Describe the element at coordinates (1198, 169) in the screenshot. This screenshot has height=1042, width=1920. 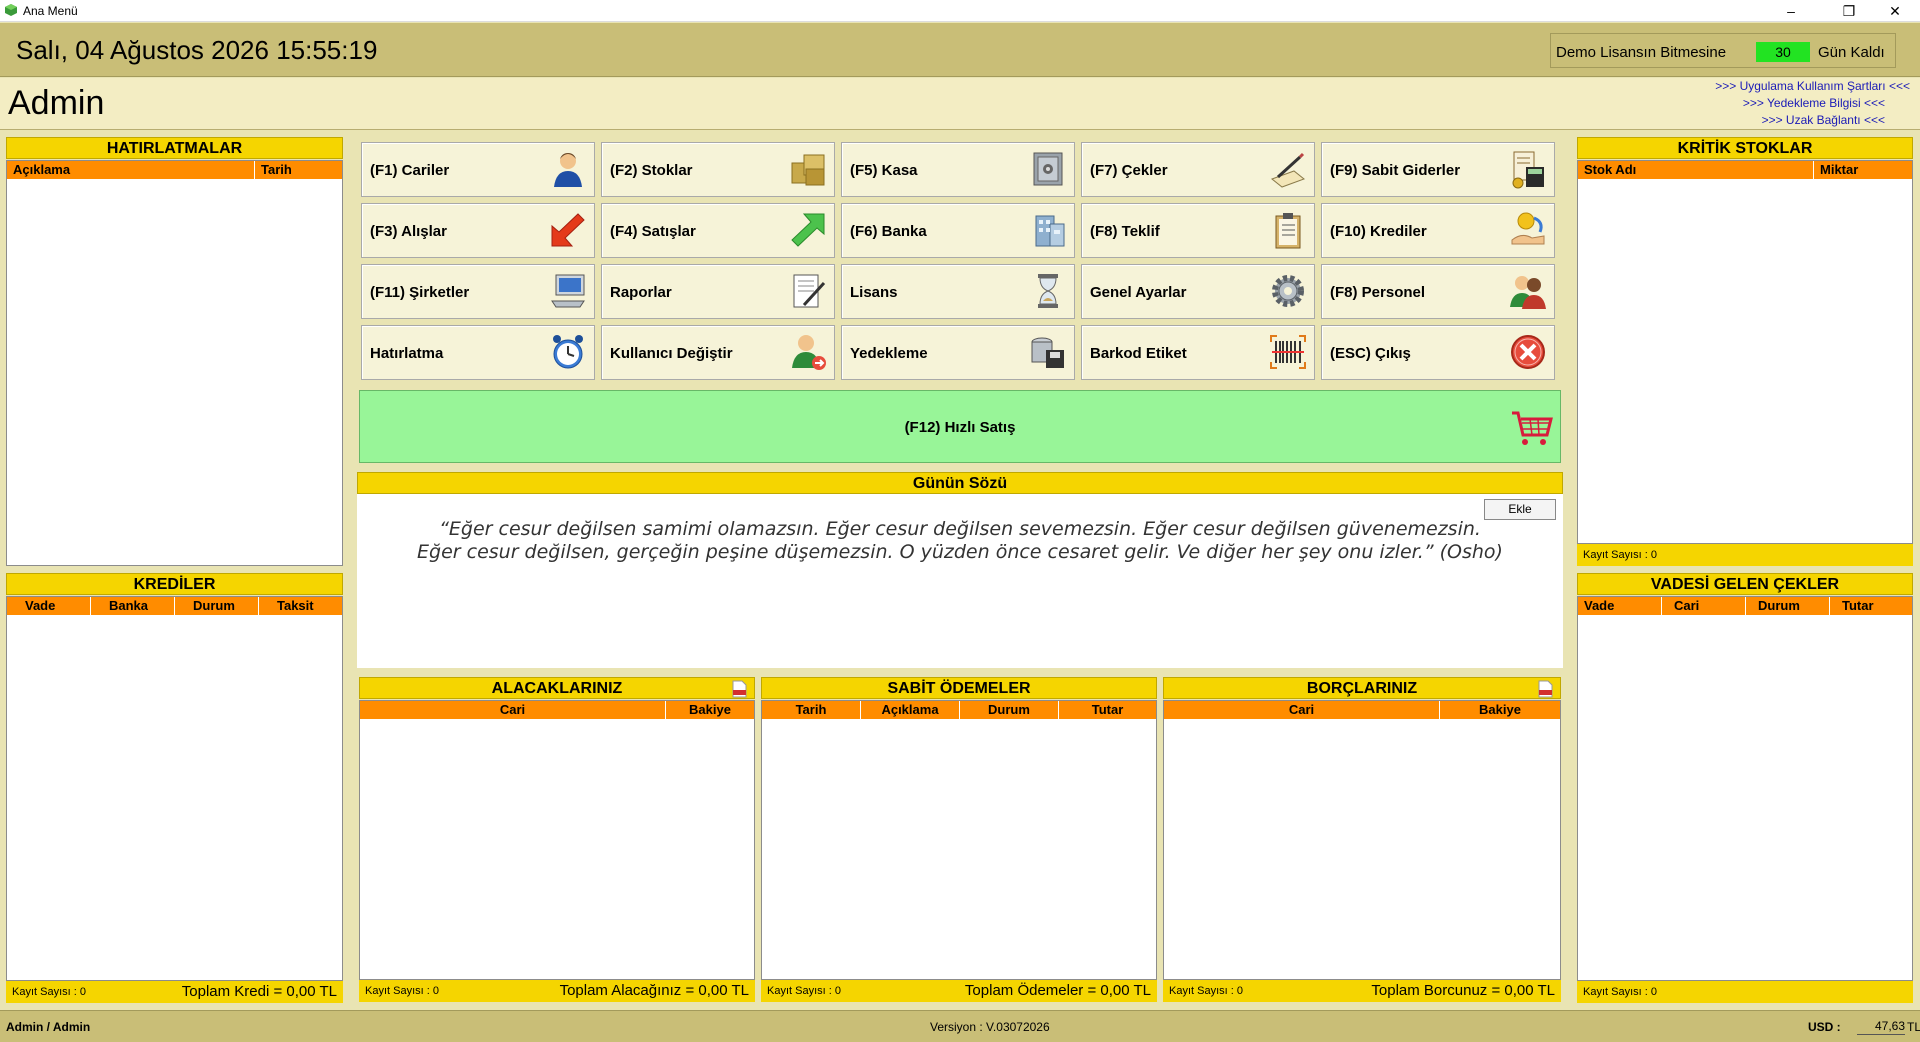
I see `checks-button: (F7) Çekler` at that location.